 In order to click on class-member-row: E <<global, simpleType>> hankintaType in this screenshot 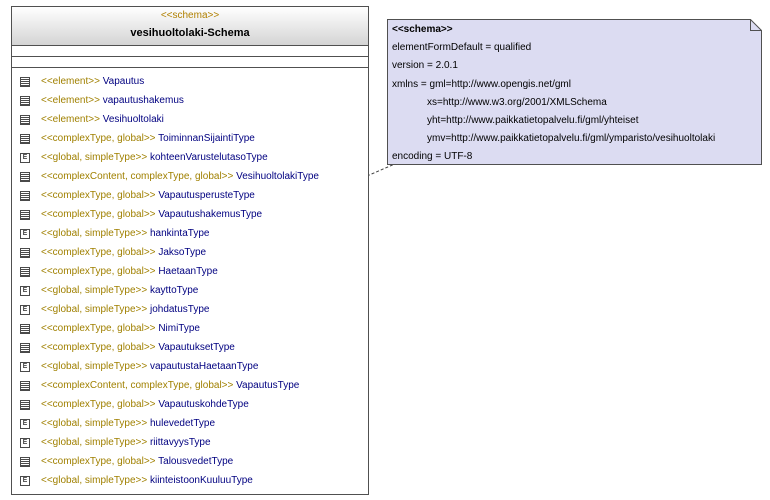, I will do `click(190, 234)`.